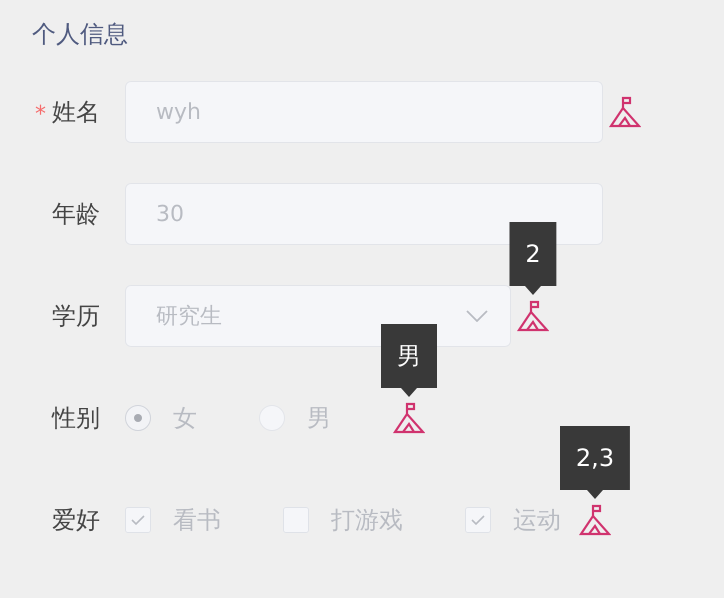 Image resolution: width=724 pixels, height=598 pixels. I want to click on radio-button, so click(138, 418).